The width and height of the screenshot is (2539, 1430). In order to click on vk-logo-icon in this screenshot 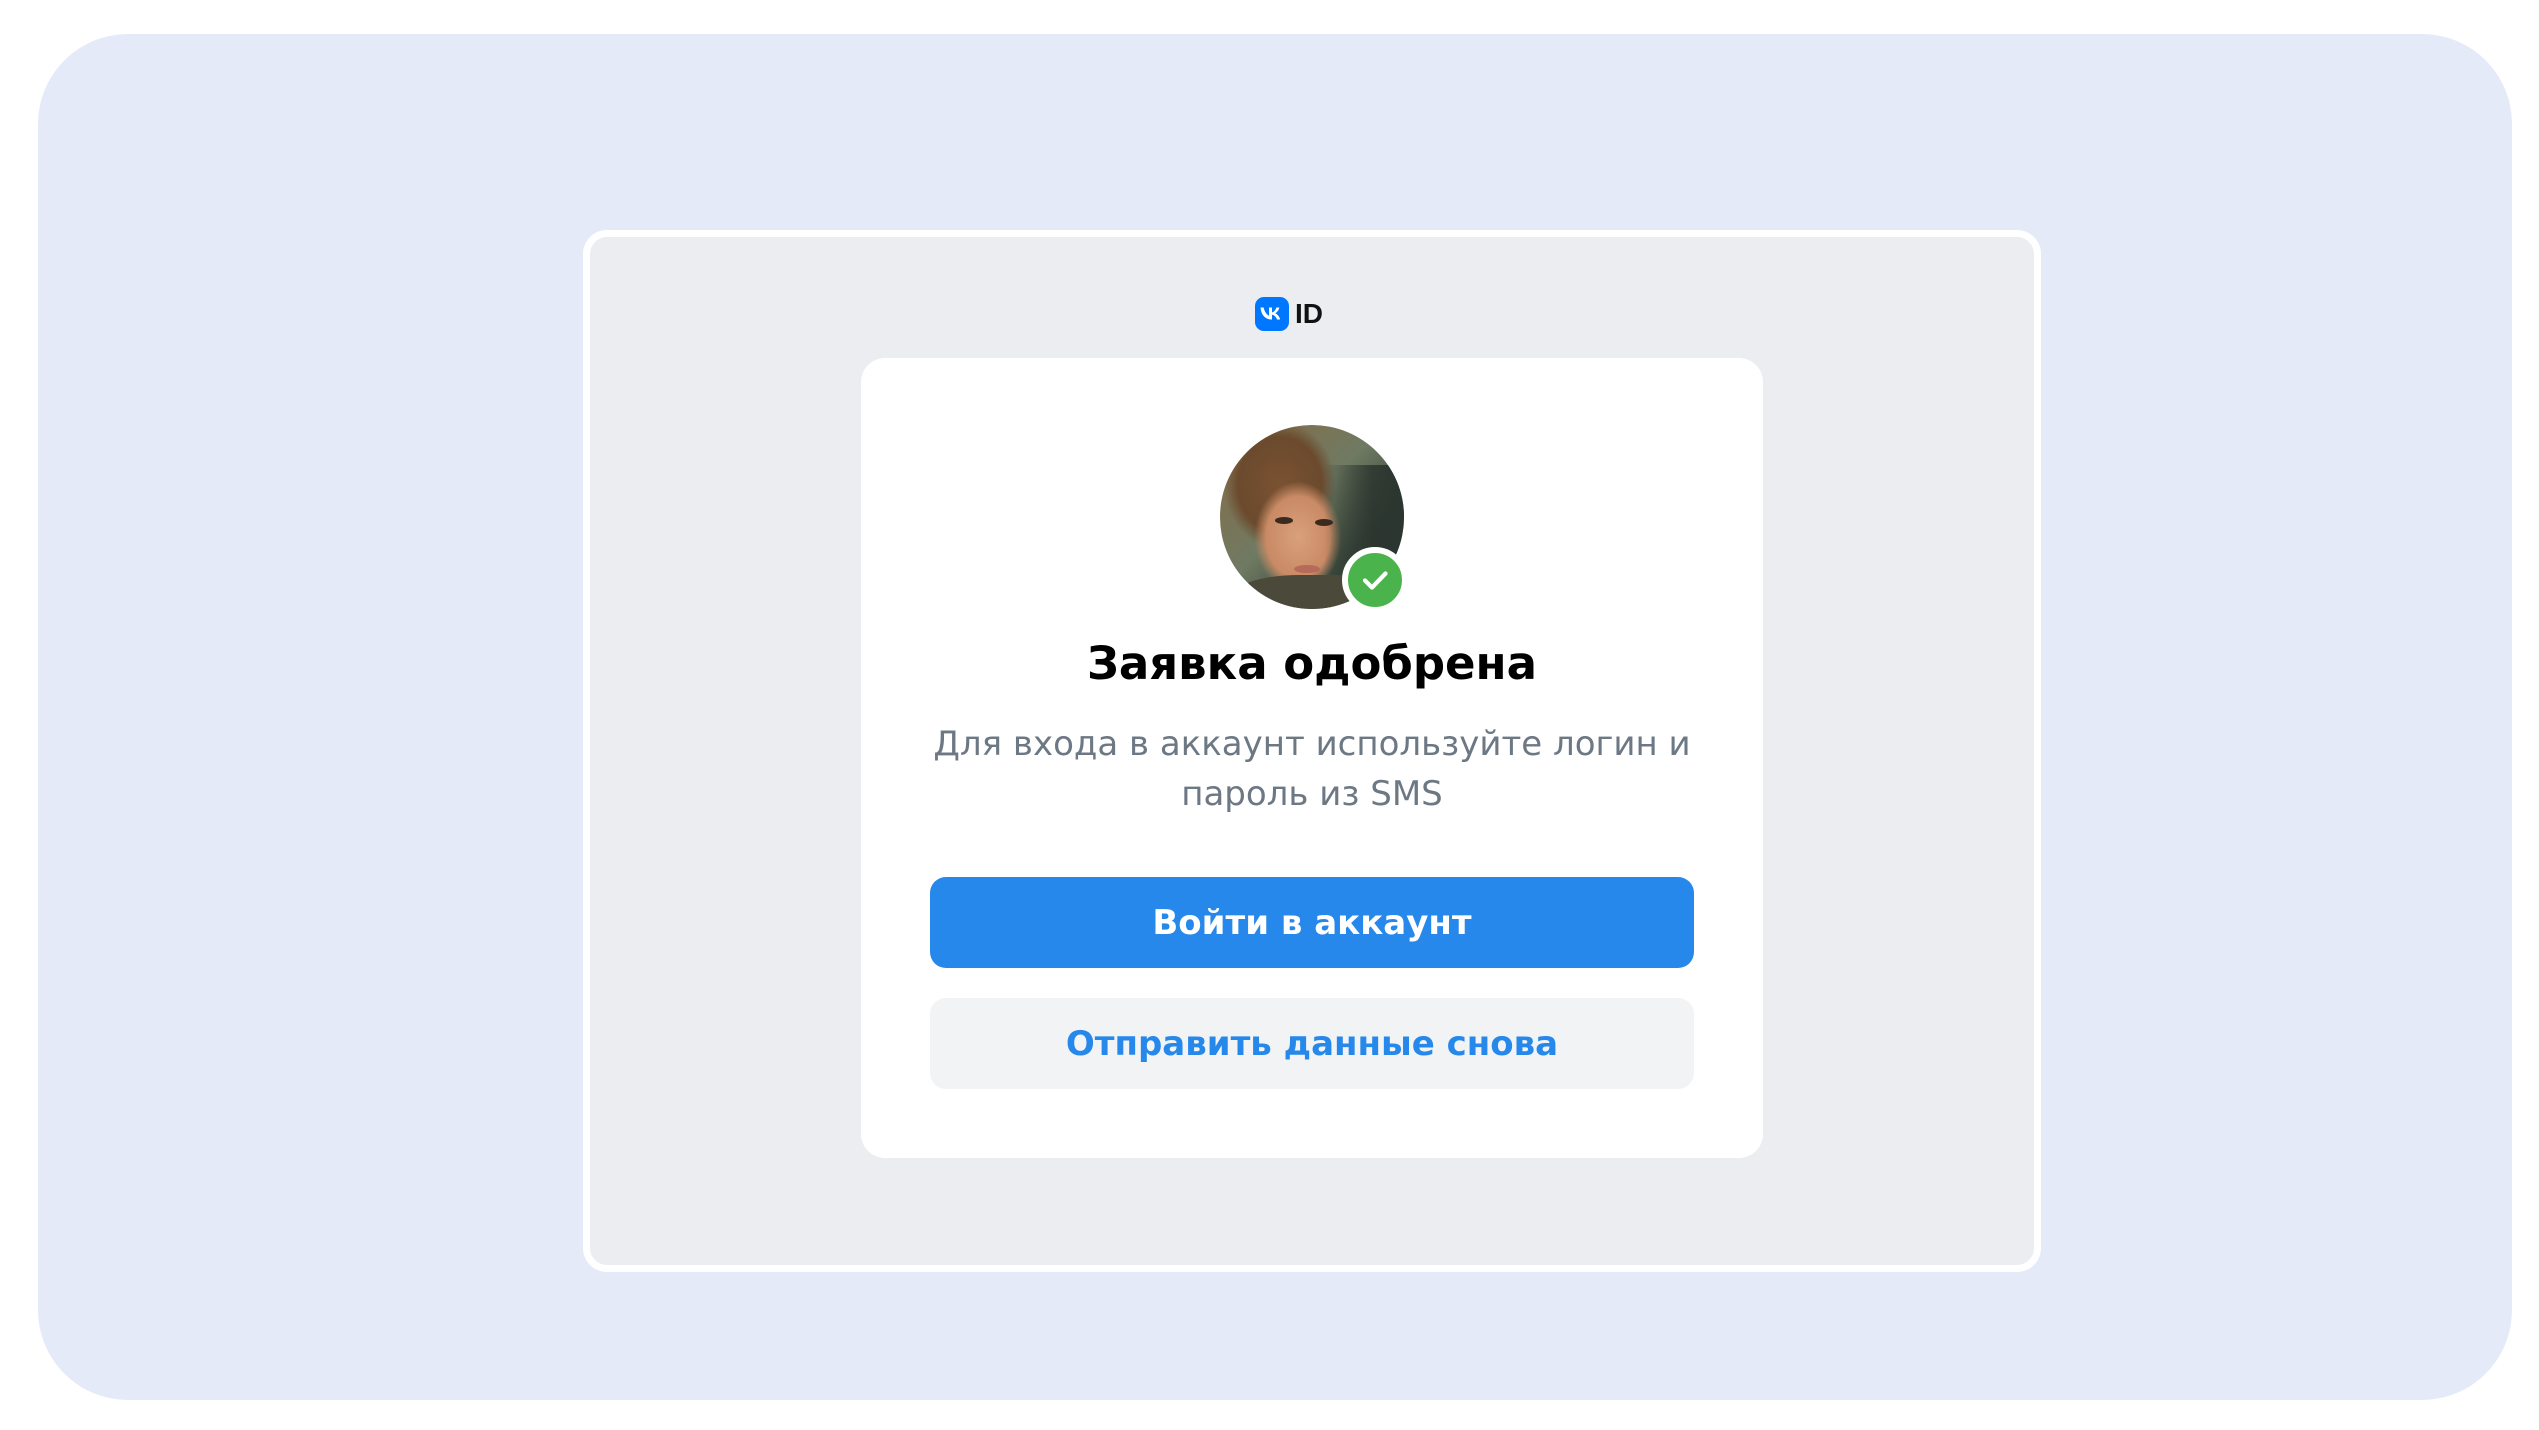, I will do `click(1272, 314)`.